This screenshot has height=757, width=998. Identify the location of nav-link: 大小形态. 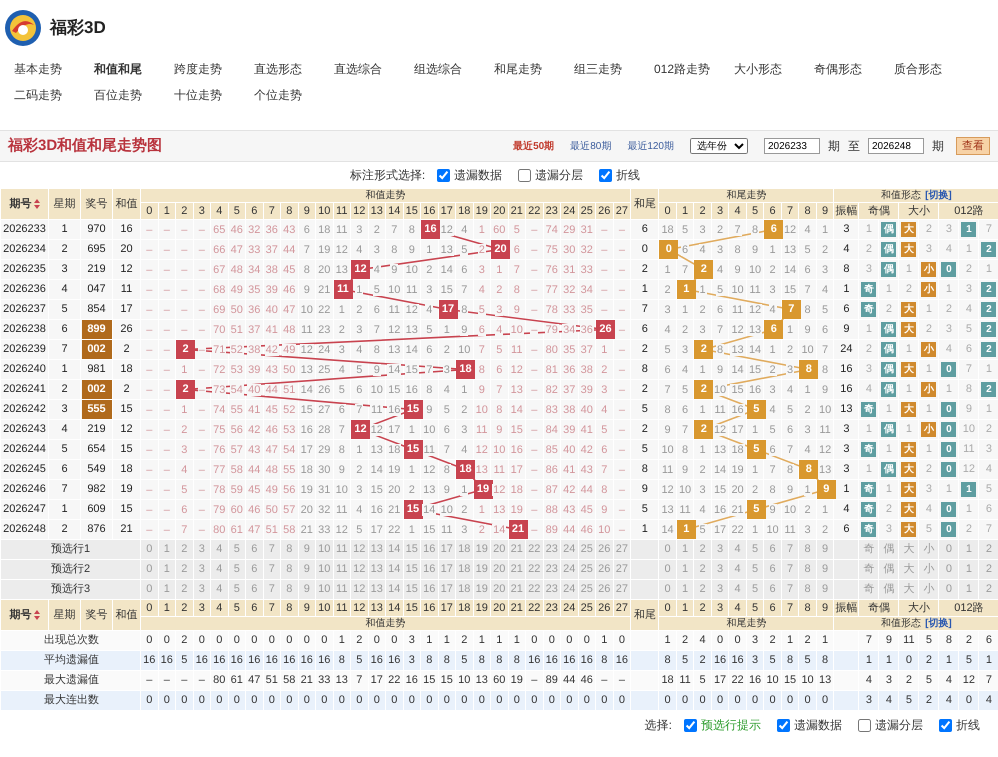
(758, 69).